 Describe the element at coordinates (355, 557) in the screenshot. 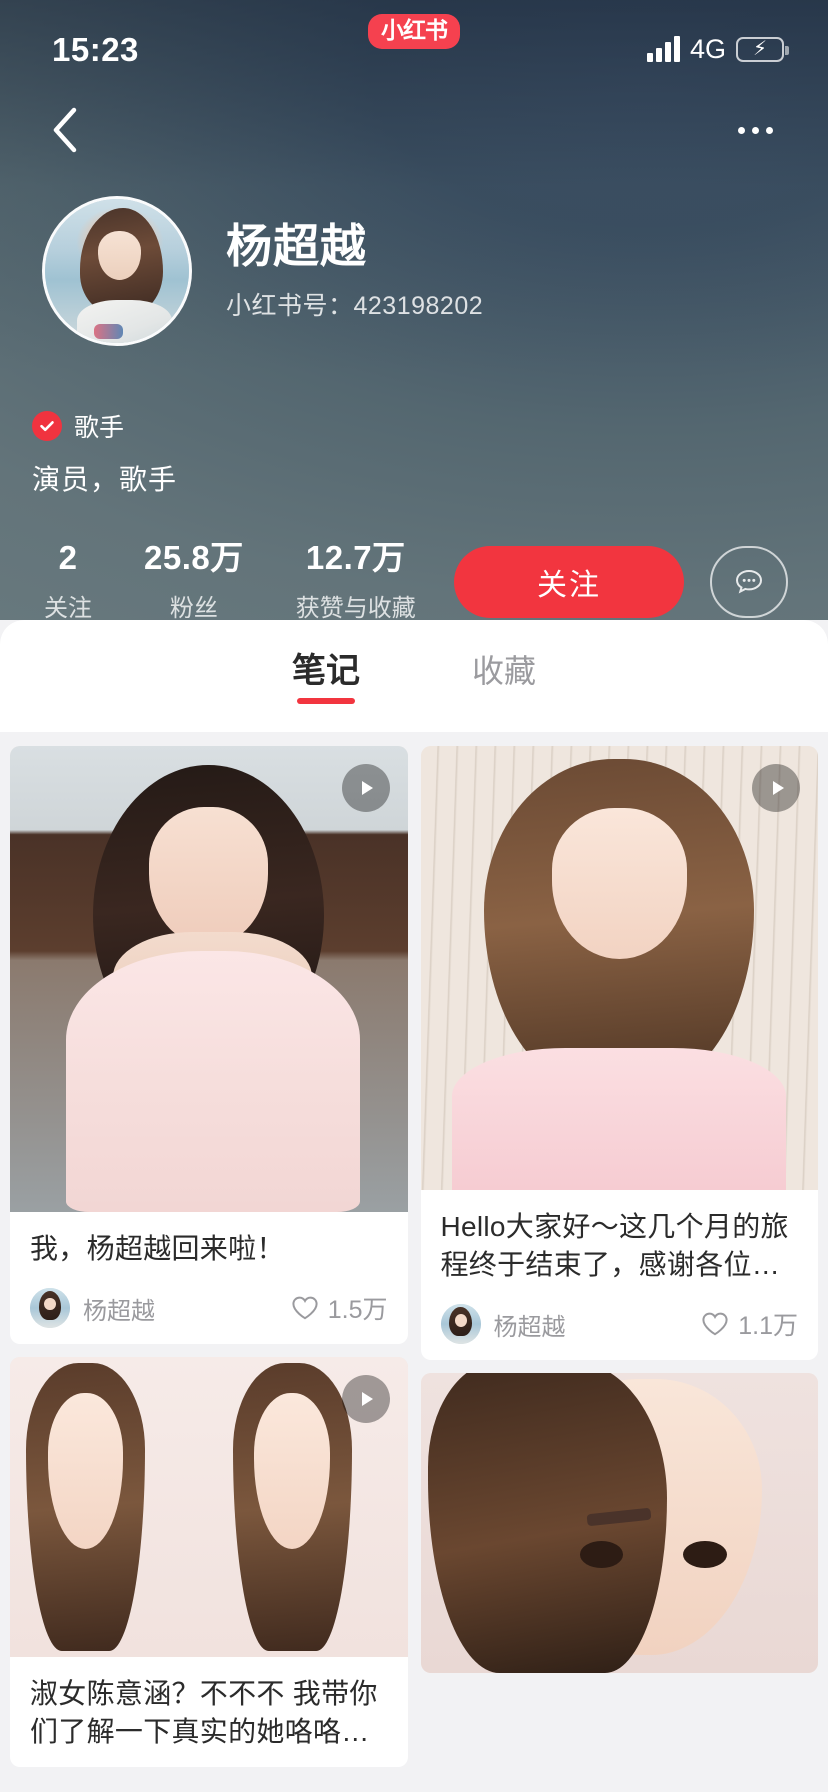

I see `stat-value: 12.7万` at that location.